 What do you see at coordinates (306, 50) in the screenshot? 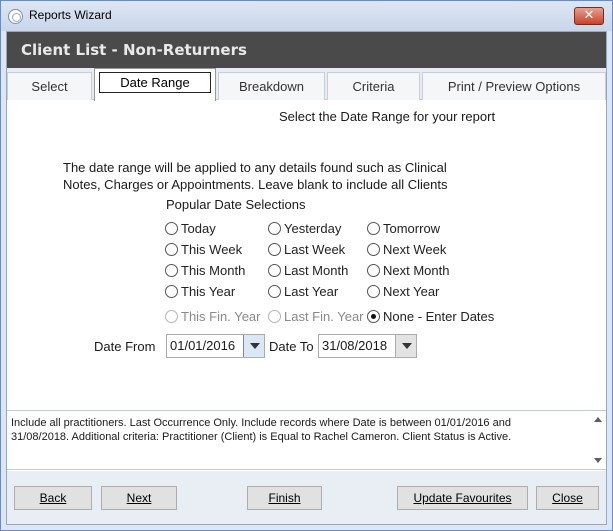
I see `report-title: Client List - Non-Returners` at bounding box center [306, 50].